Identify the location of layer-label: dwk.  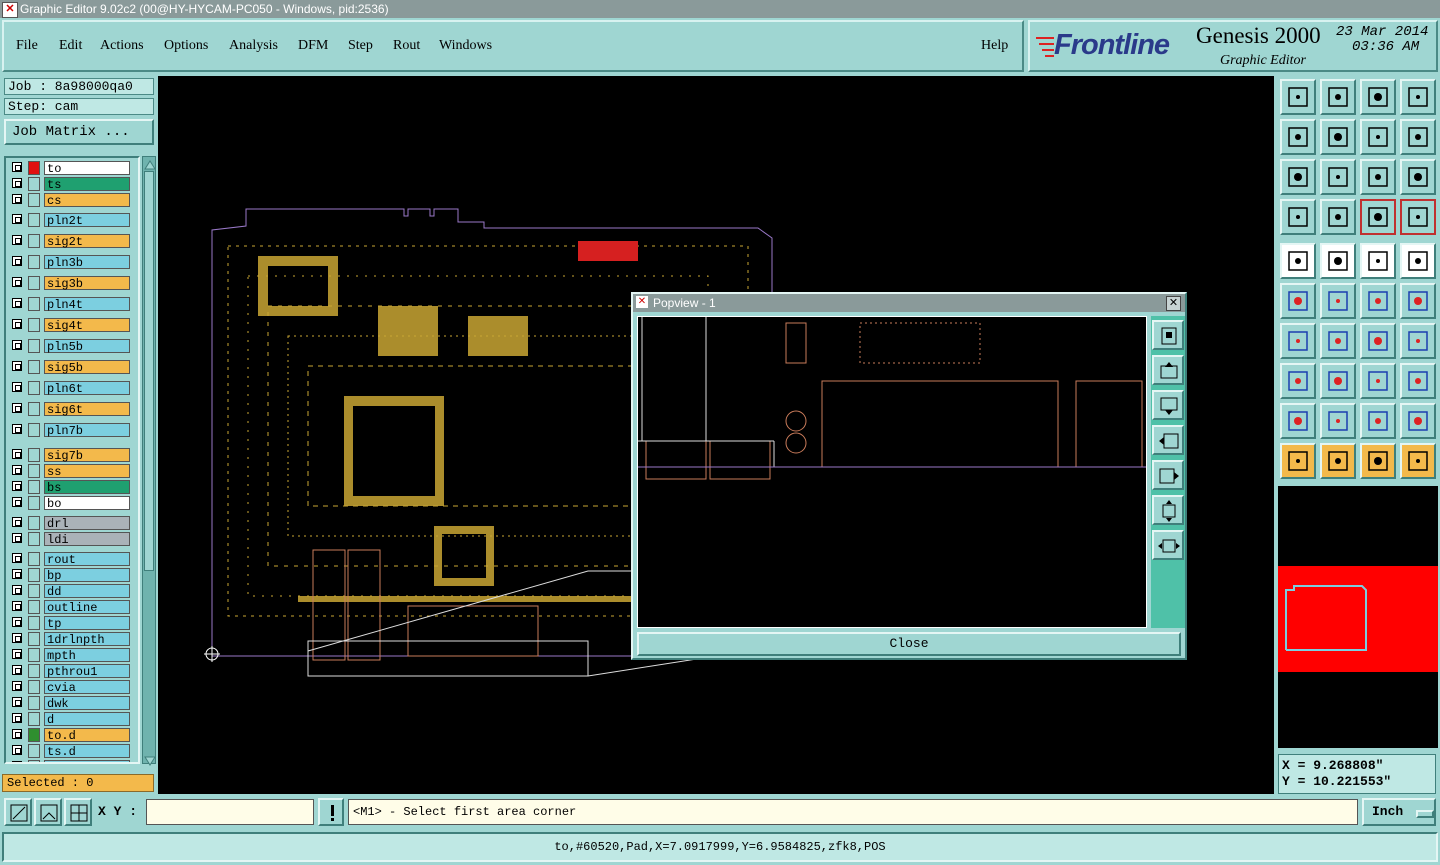
(87, 703).